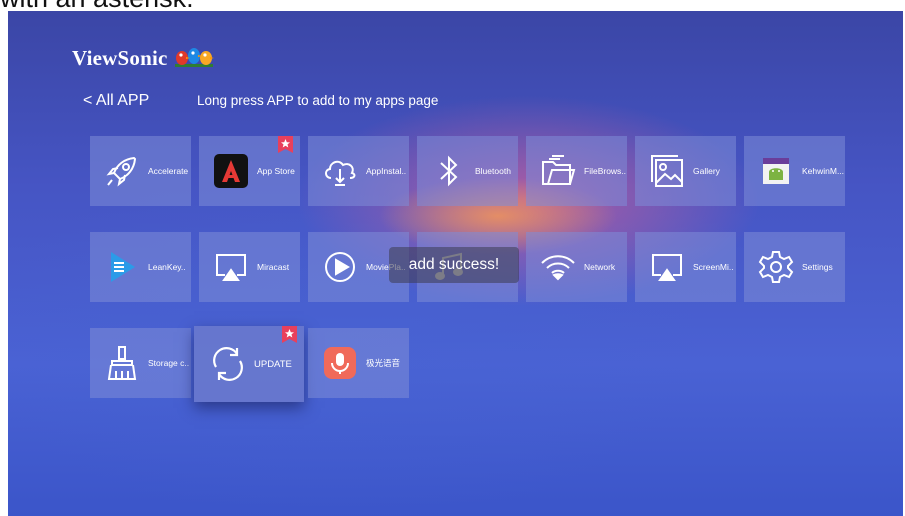 The width and height of the screenshot is (905, 516). Describe the element at coordinates (558, 267) in the screenshot. I see `wifi-icon` at that location.